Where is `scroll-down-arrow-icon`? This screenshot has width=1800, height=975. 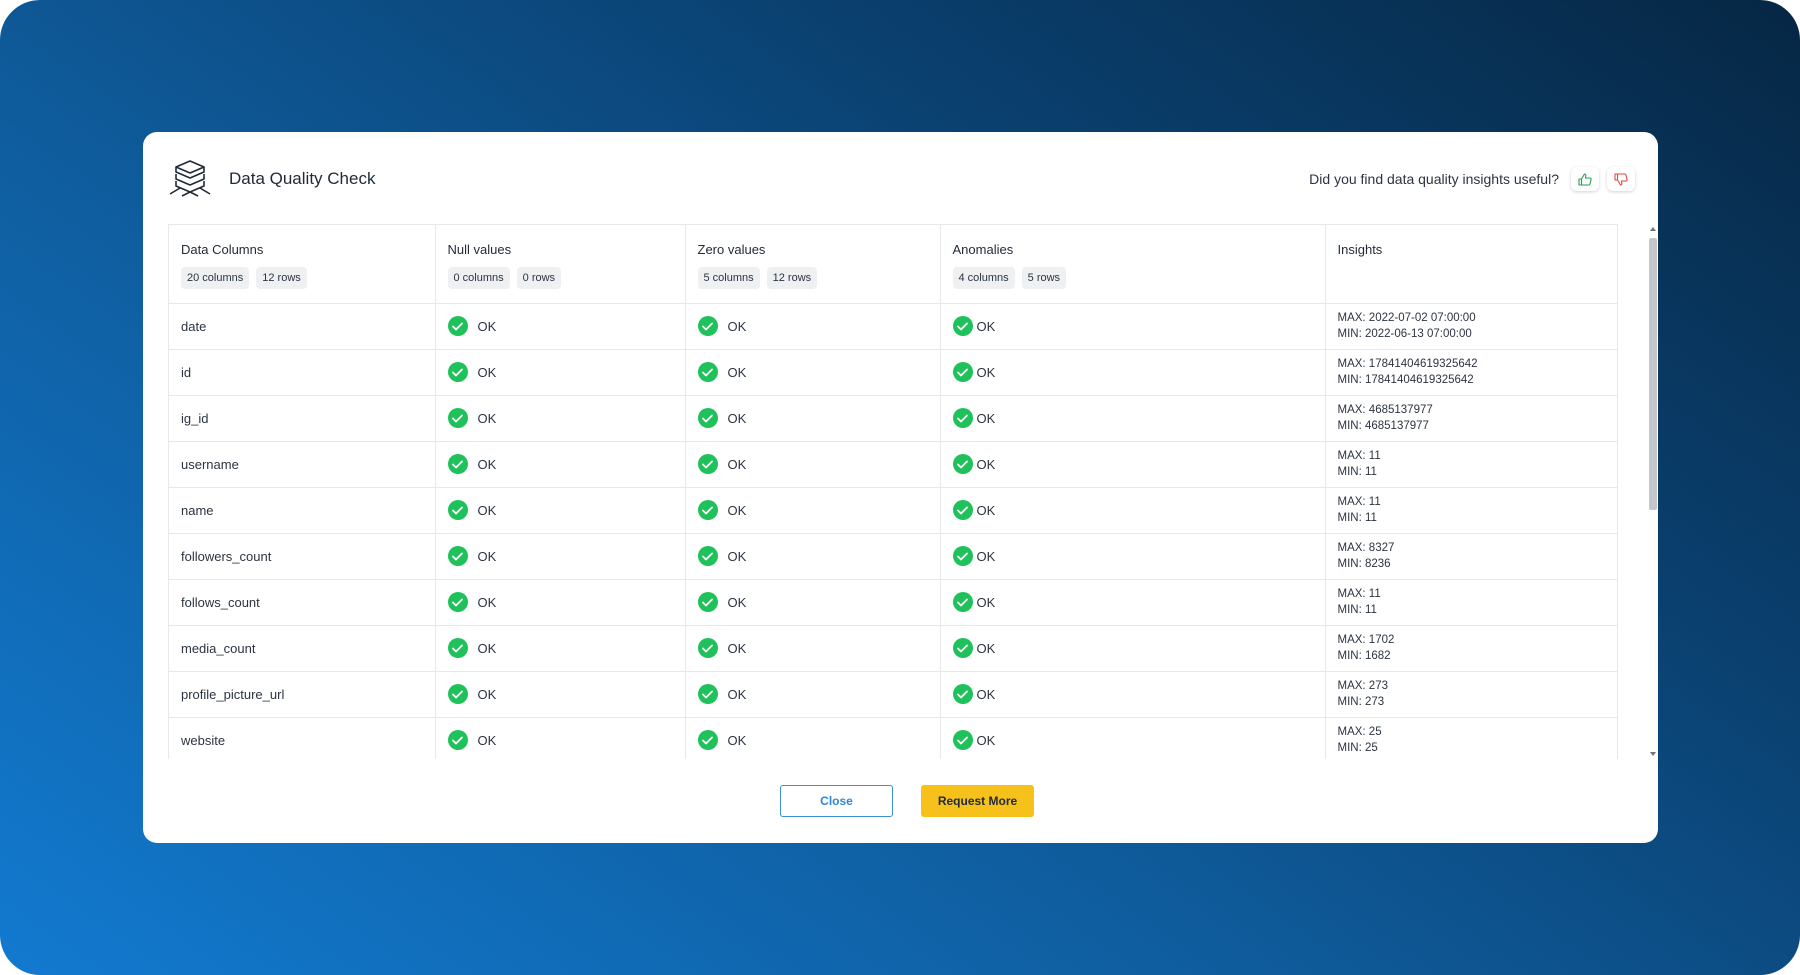
scroll-down-arrow-icon is located at coordinates (1653, 754).